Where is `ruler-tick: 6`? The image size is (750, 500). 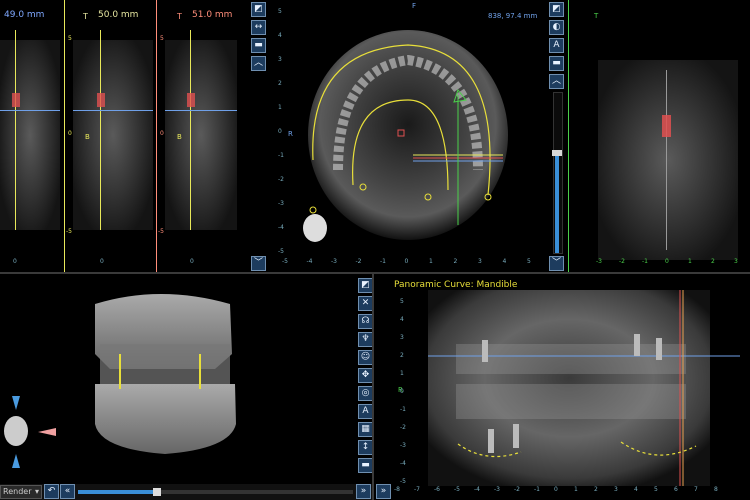
ruler-tick: 6 is located at coordinates (676, 489).